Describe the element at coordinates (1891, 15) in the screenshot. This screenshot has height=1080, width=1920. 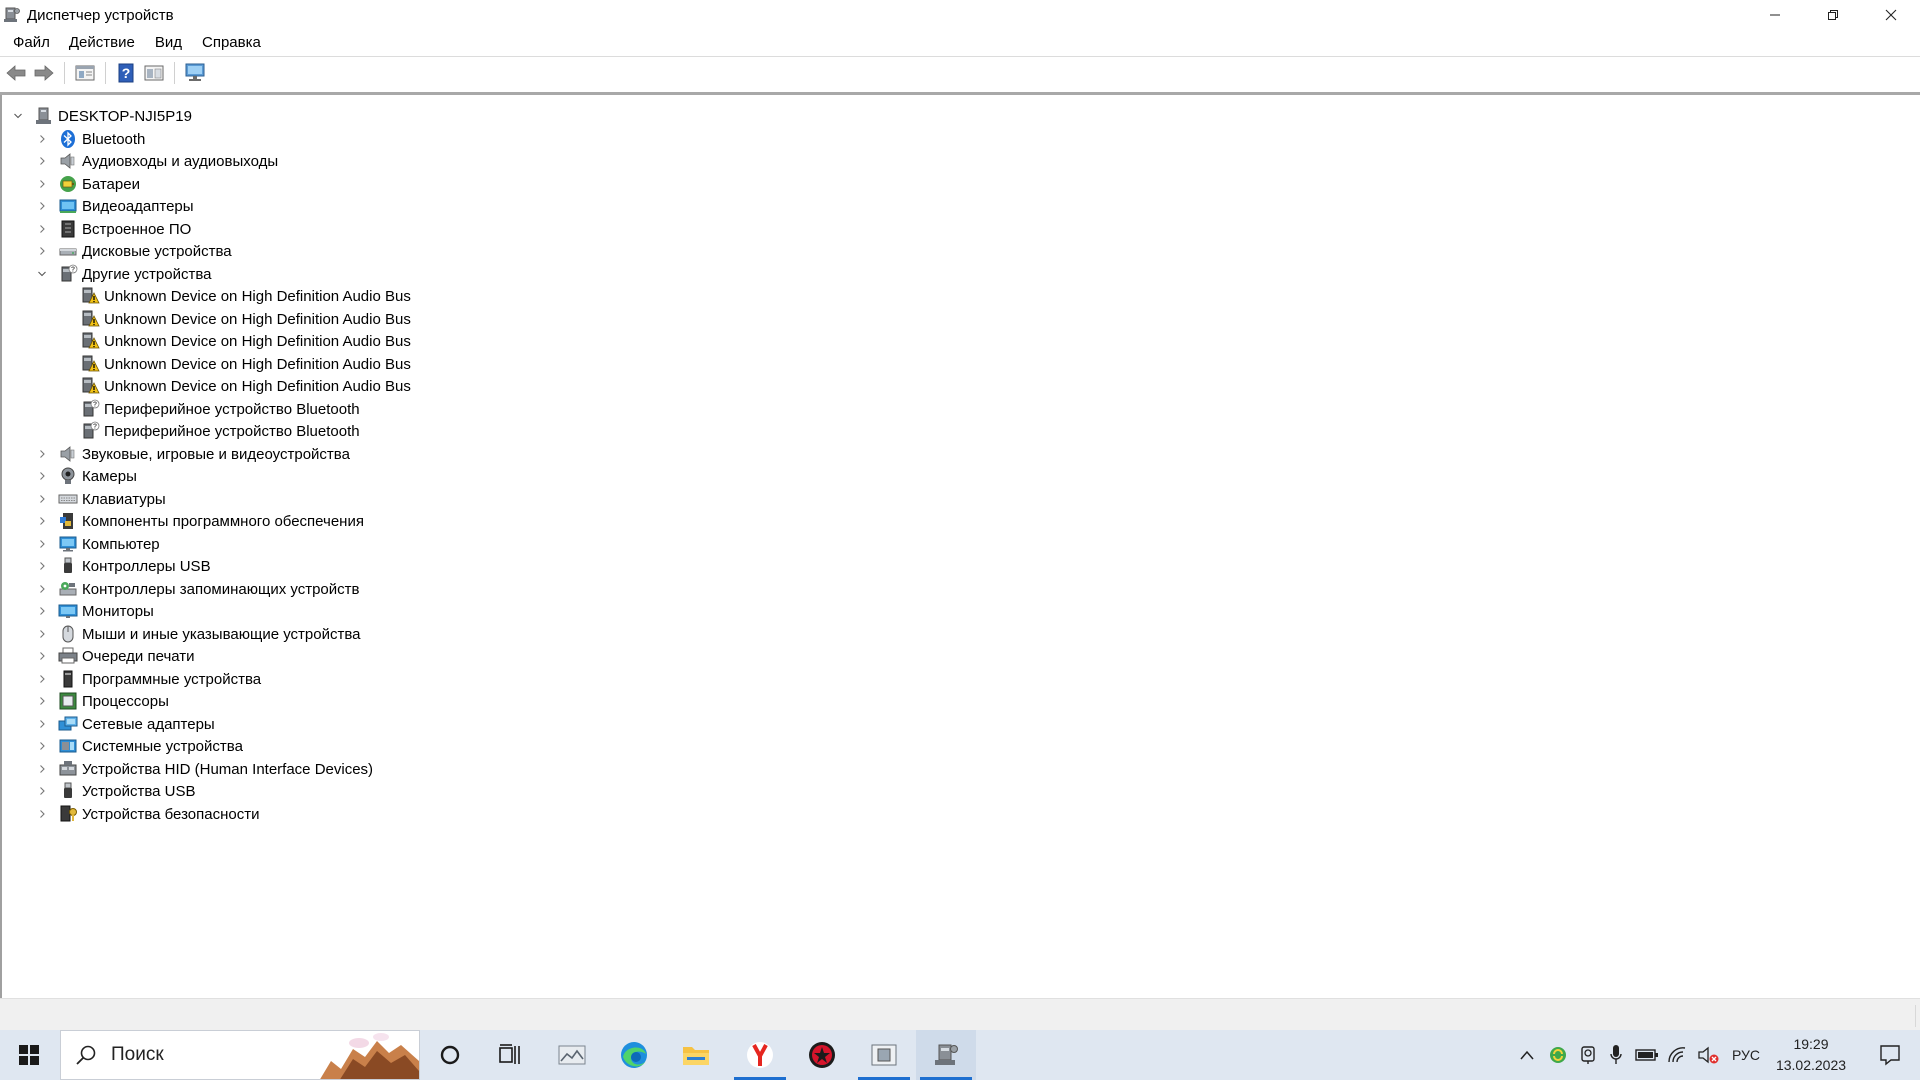
I see `close-button` at that location.